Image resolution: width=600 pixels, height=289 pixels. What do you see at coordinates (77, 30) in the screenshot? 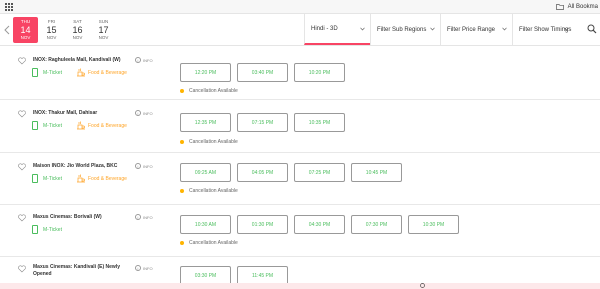
I see `date-option: SAT 16 NOV` at bounding box center [77, 30].